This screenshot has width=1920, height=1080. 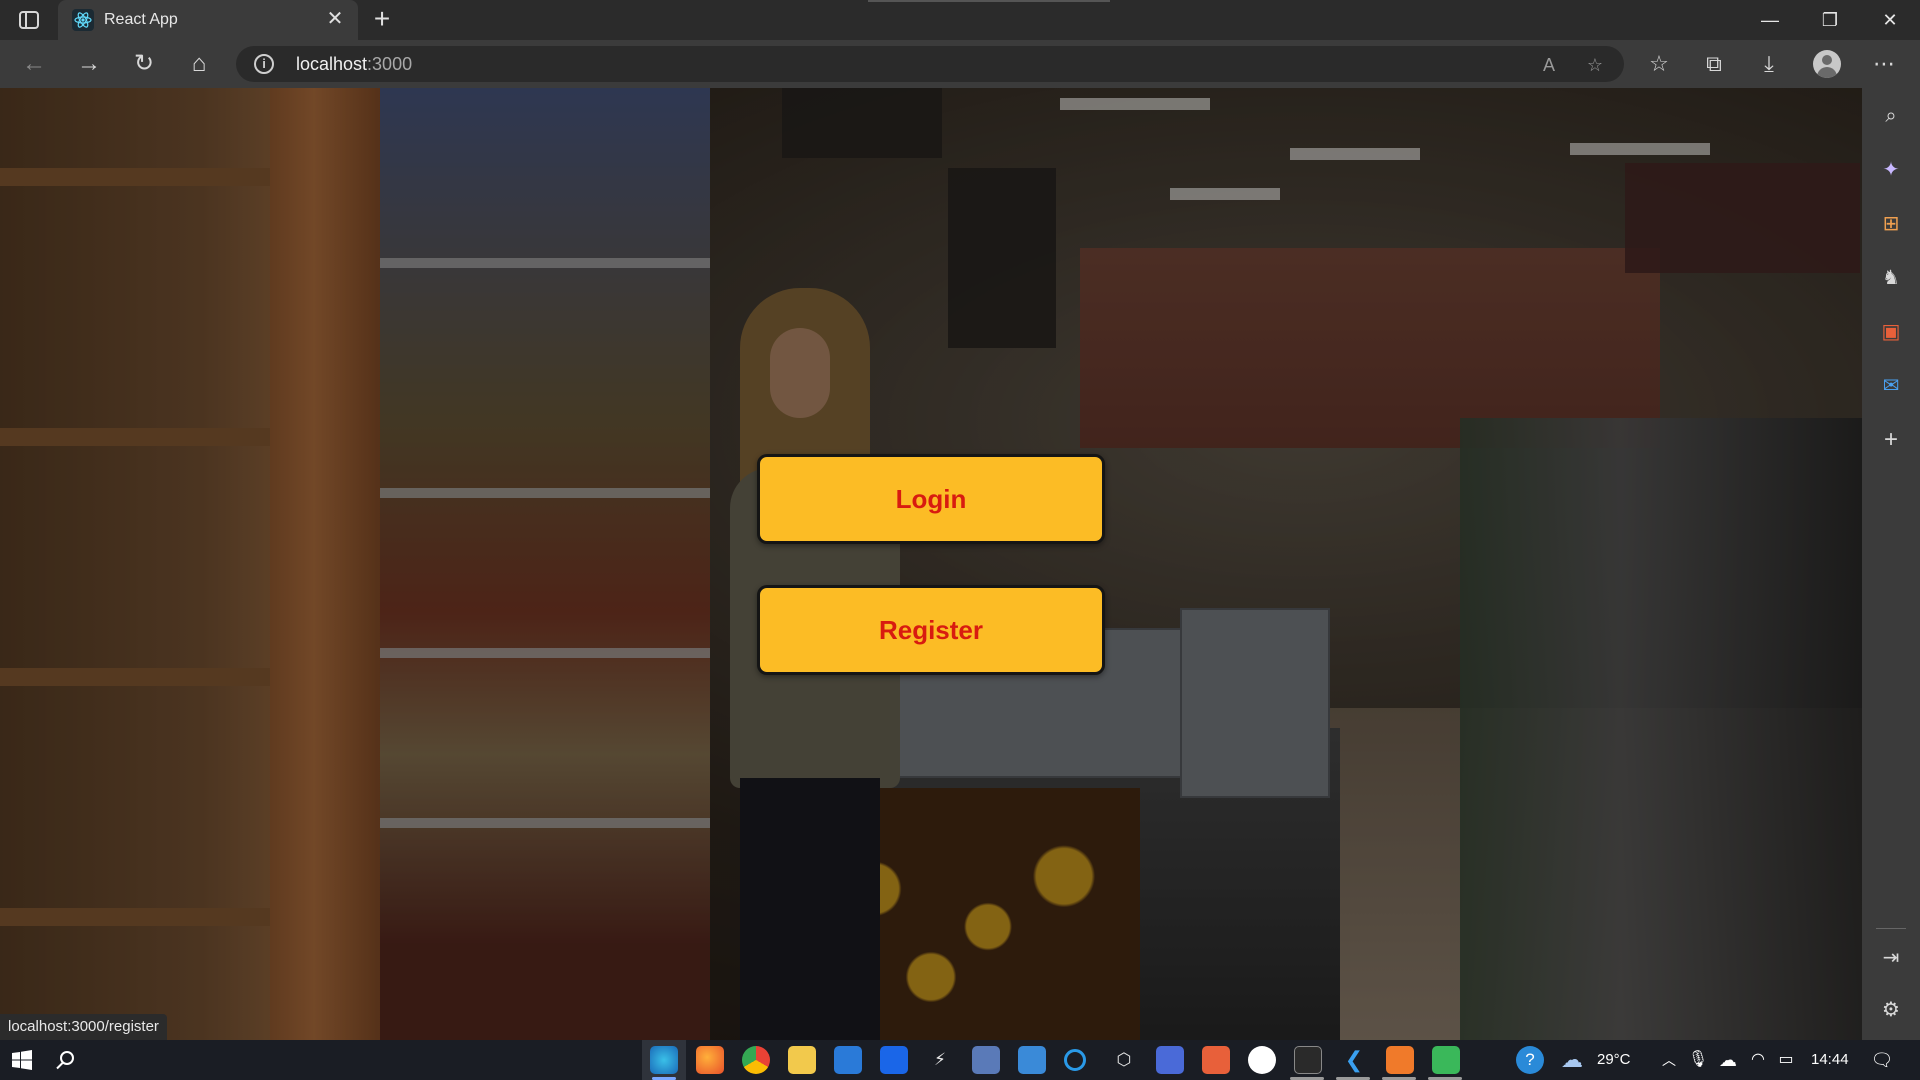 What do you see at coordinates (1728, 1060) in the screenshot?
I see `onedrive-icon: ☁` at bounding box center [1728, 1060].